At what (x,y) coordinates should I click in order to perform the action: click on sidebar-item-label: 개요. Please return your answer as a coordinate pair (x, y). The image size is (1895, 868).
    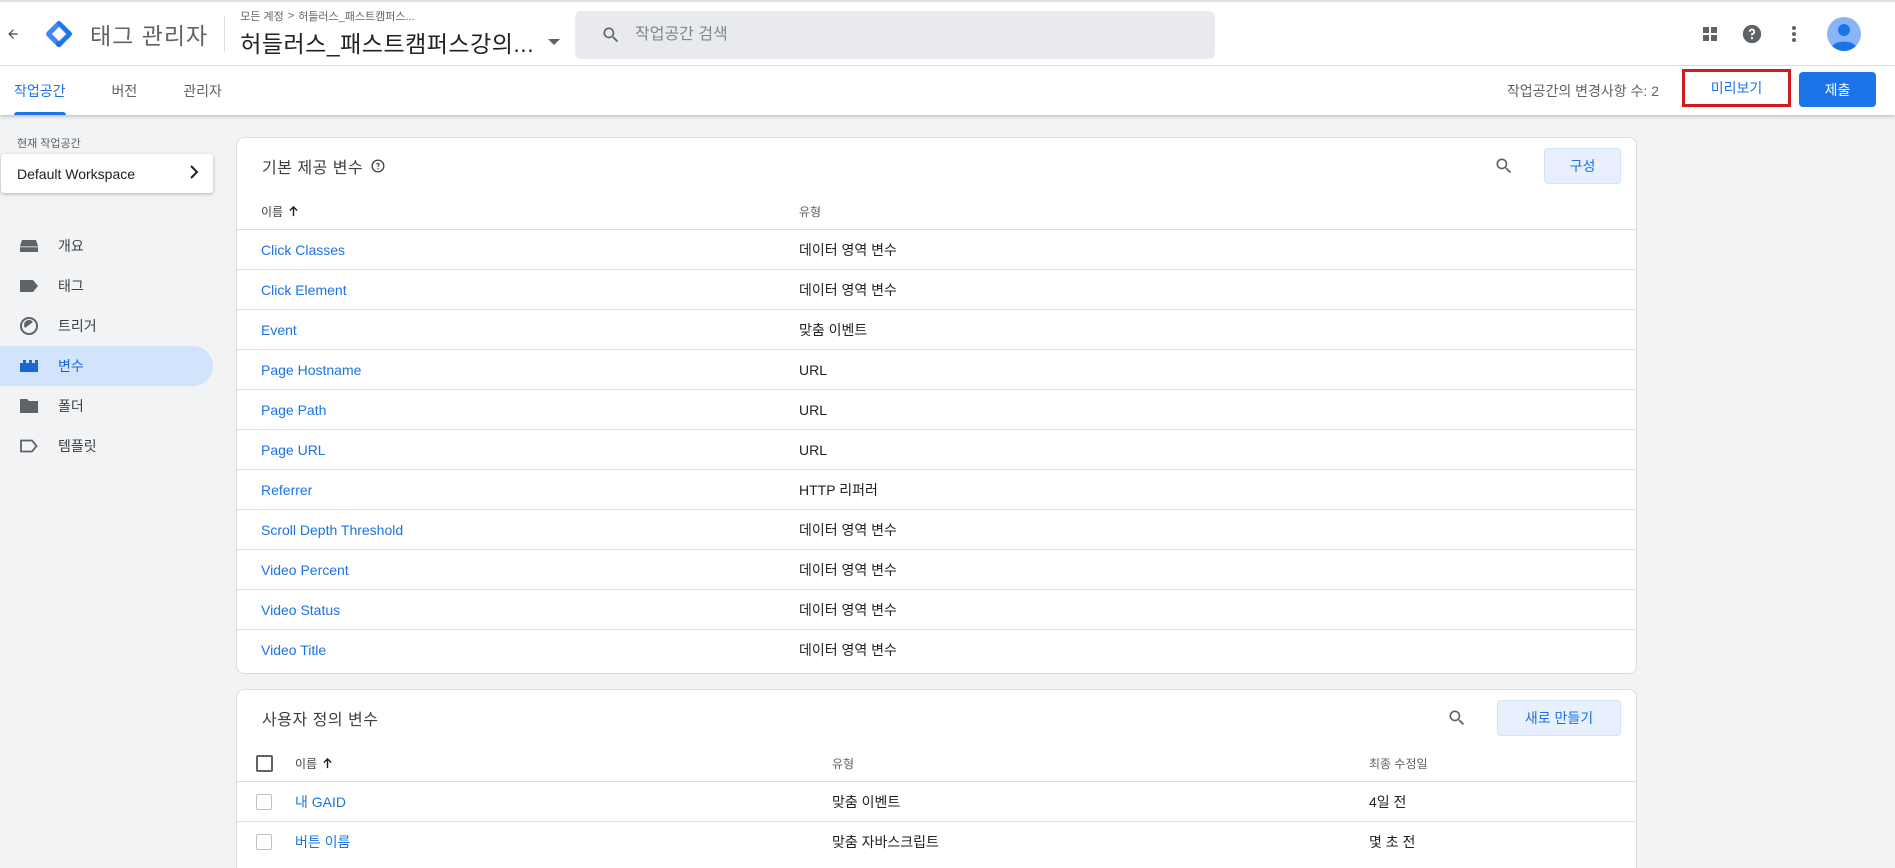
    Looking at the image, I should click on (71, 246).